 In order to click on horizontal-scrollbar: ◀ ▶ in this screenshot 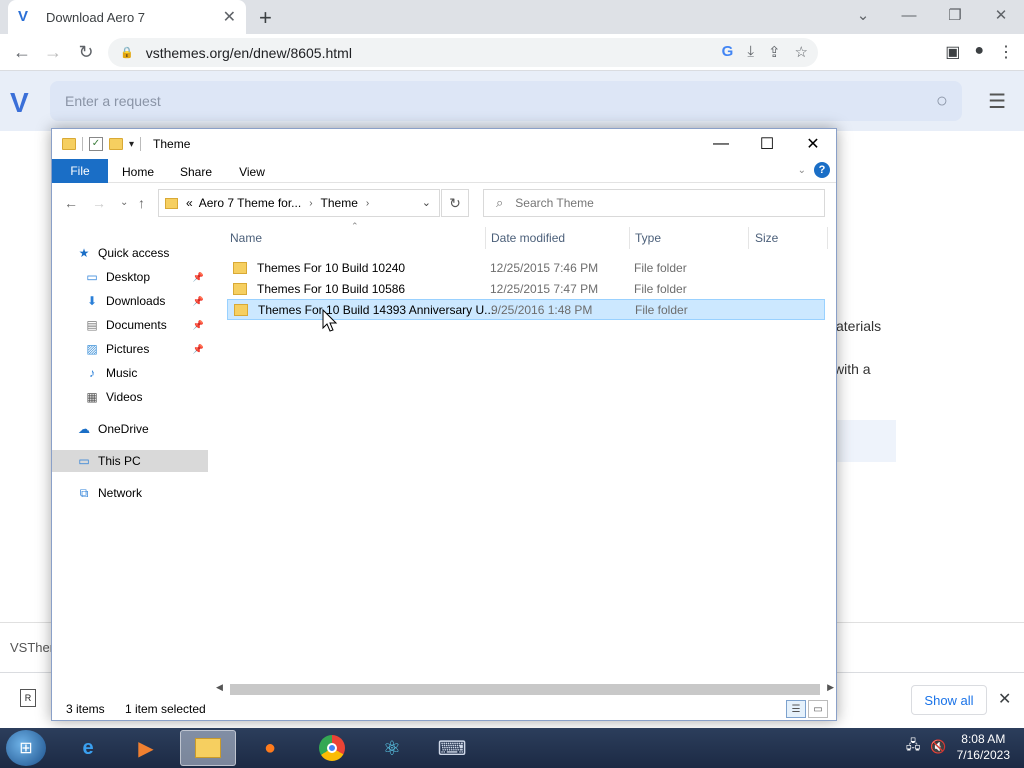, I will do `click(525, 689)`.